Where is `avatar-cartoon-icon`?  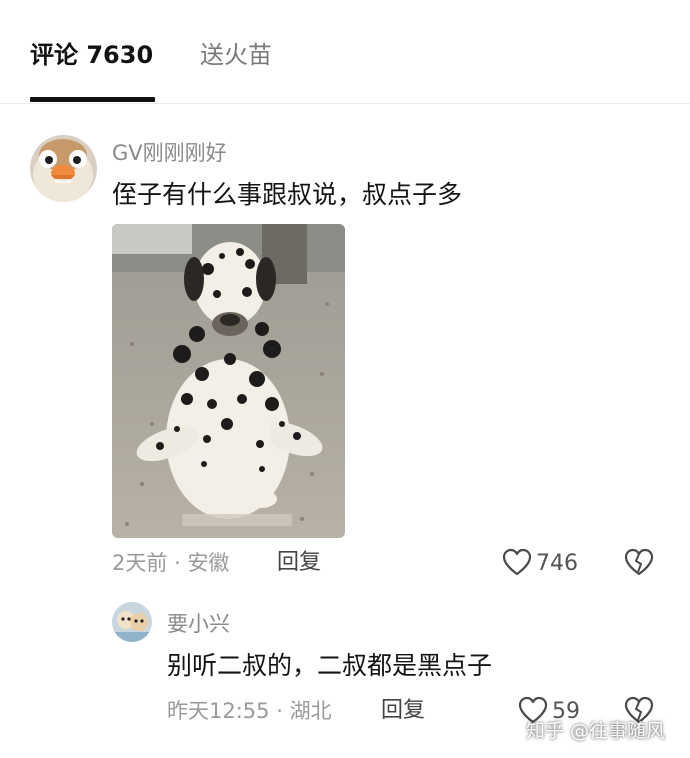
avatar-cartoon-icon is located at coordinates (132, 622).